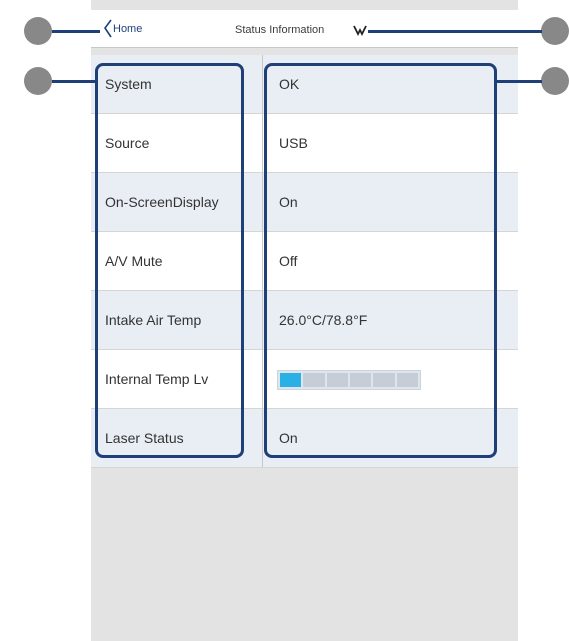 The height and width of the screenshot is (641, 569). What do you see at coordinates (127, 29) in the screenshot?
I see `home-link: Home` at bounding box center [127, 29].